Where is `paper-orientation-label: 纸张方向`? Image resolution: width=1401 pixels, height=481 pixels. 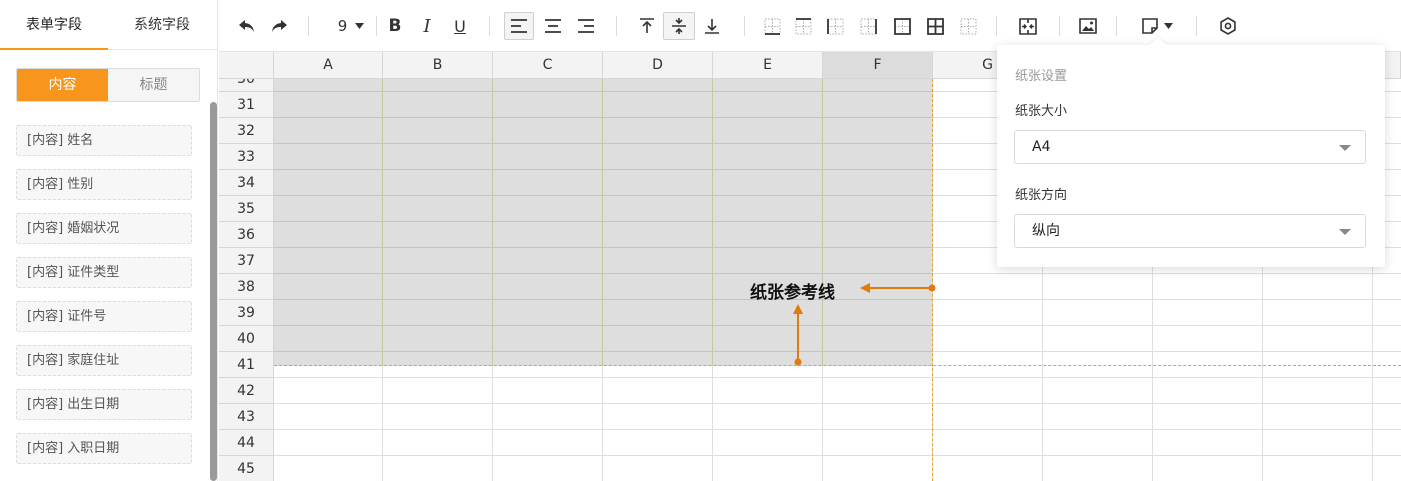
paper-orientation-label: 纸张方向 is located at coordinates (1041, 195).